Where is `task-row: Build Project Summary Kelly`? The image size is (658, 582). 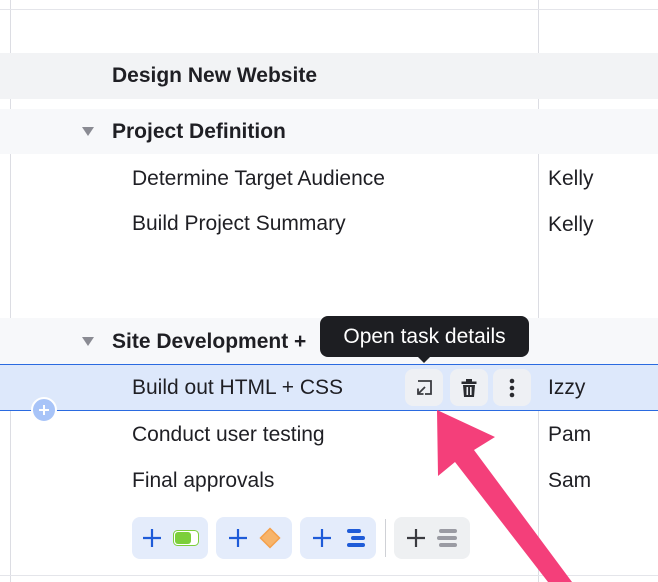 task-row: Build Project Summary Kelly is located at coordinates (329, 224).